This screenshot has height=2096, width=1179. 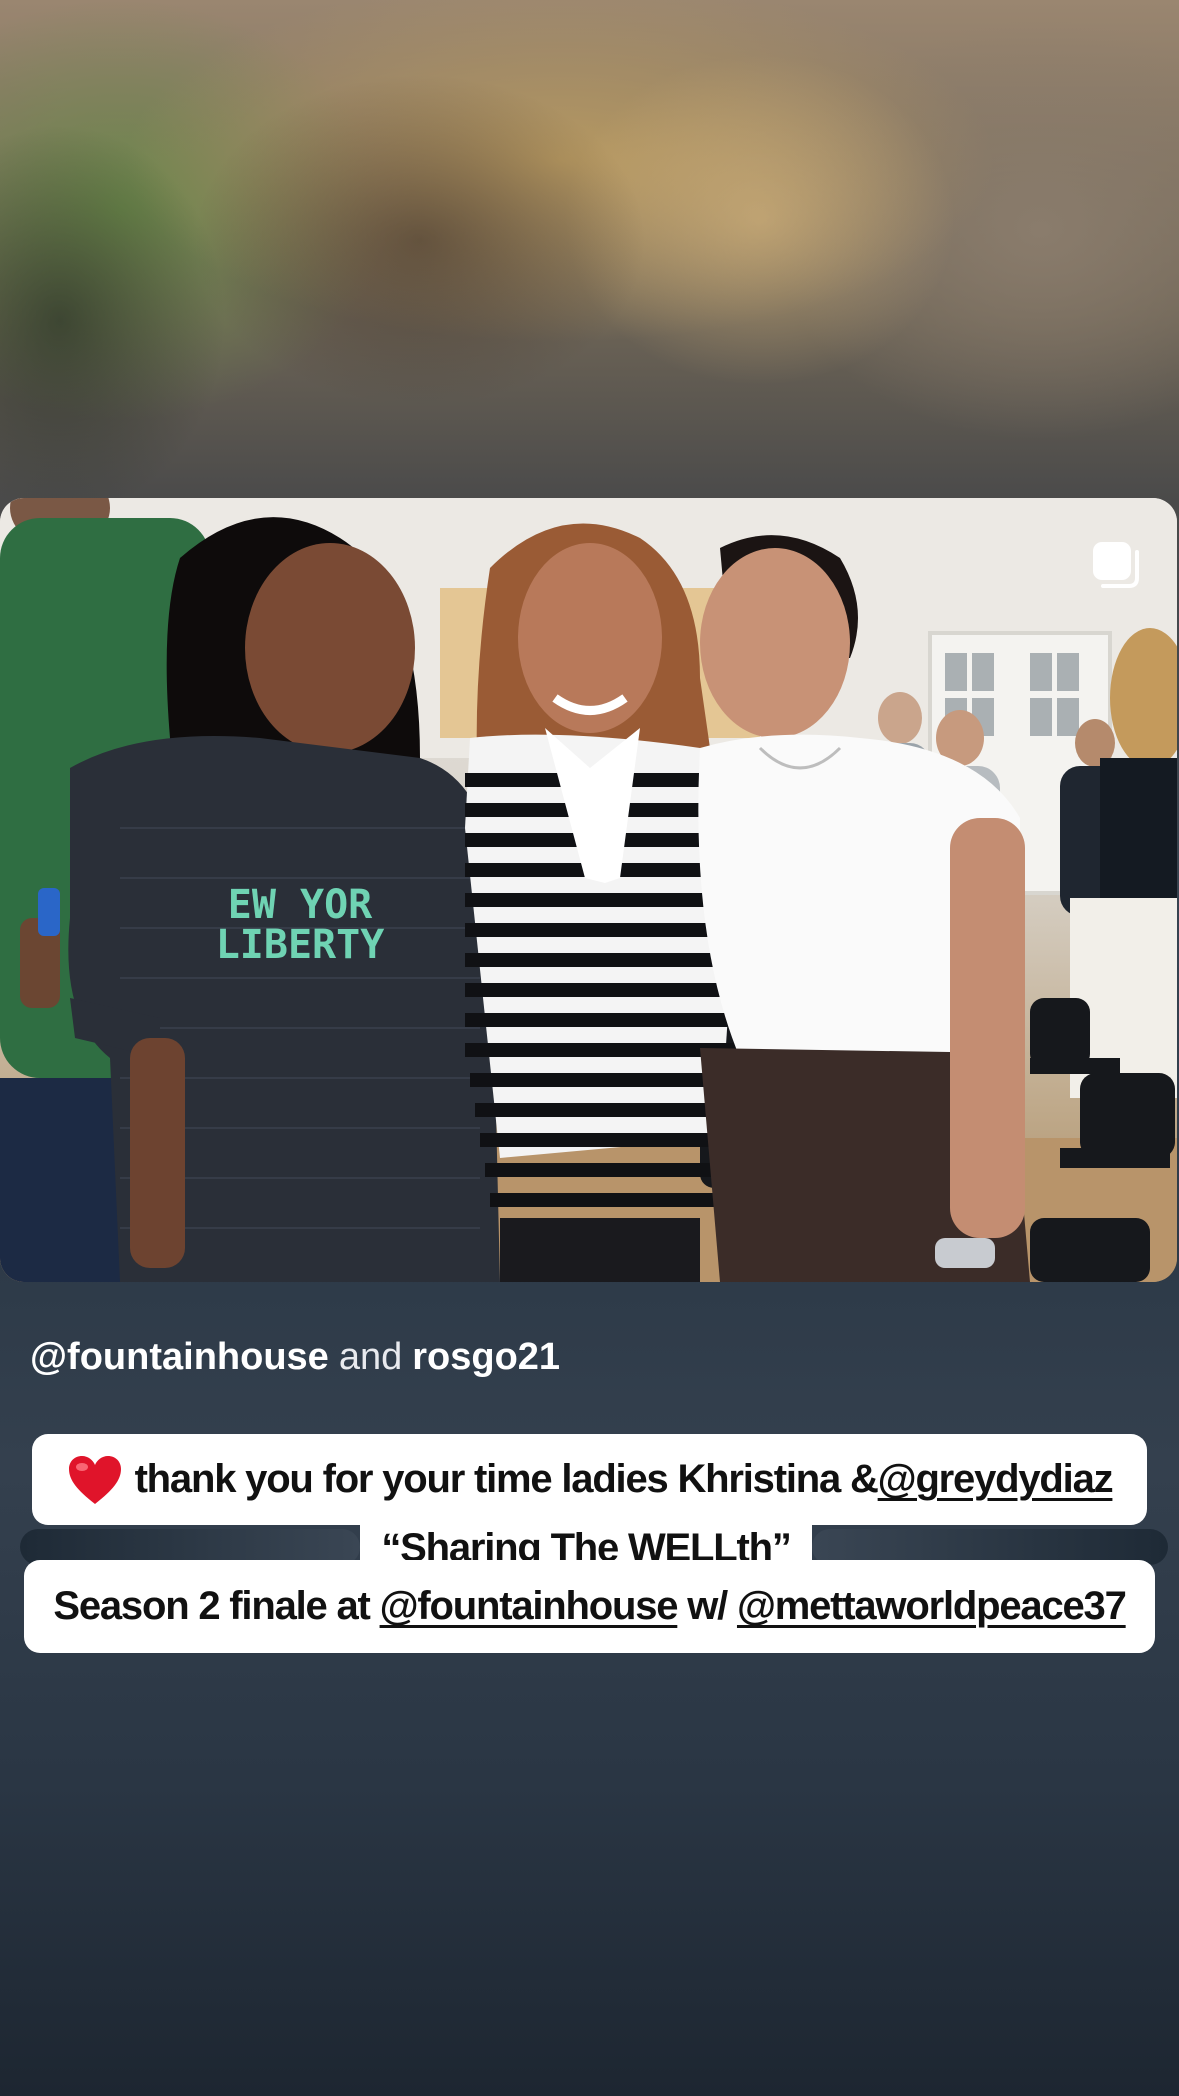 What do you see at coordinates (996, 1479) in the screenshot?
I see `mention-greydydiaz: @greydydiaz` at bounding box center [996, 1479].